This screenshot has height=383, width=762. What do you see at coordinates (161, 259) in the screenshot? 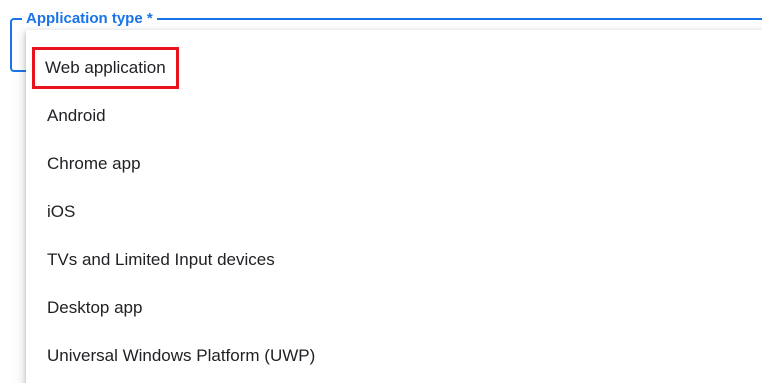
I see `menu-item-label: TVs and Limited Input devices` at bounding box center [161, 259].